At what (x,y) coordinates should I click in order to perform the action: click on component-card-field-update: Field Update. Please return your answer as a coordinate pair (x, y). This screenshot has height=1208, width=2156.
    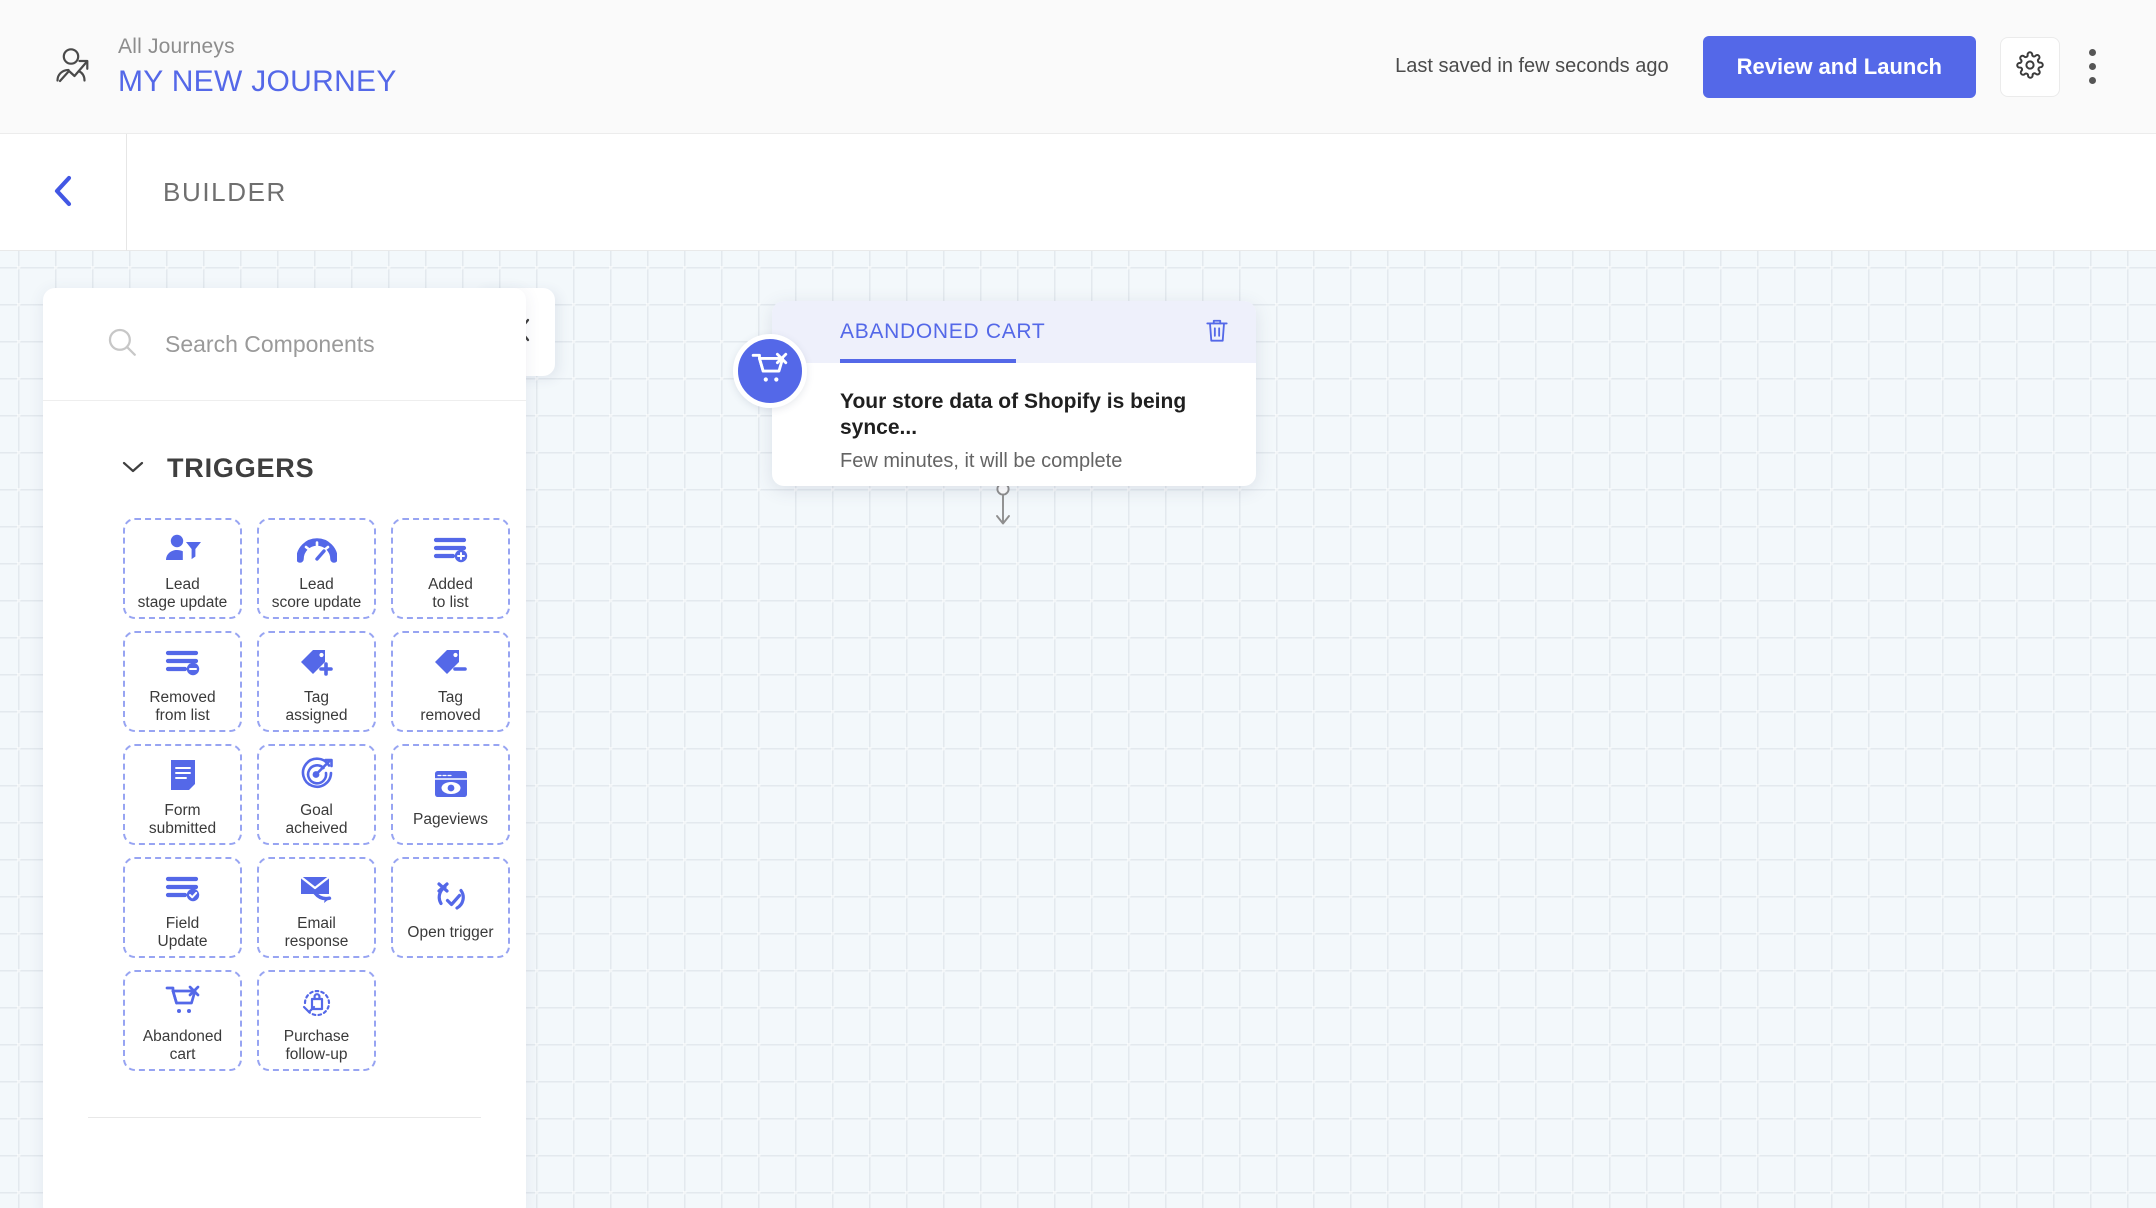
    Looking at the image, I should click on (182, 907).